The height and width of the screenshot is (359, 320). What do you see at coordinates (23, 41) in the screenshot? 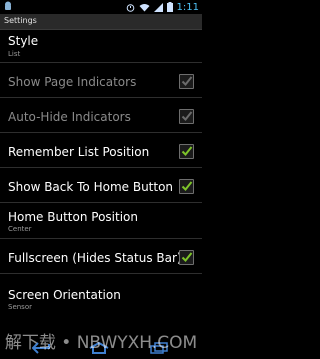
I see `setting-label: Style` at bounding box center [23, 41].